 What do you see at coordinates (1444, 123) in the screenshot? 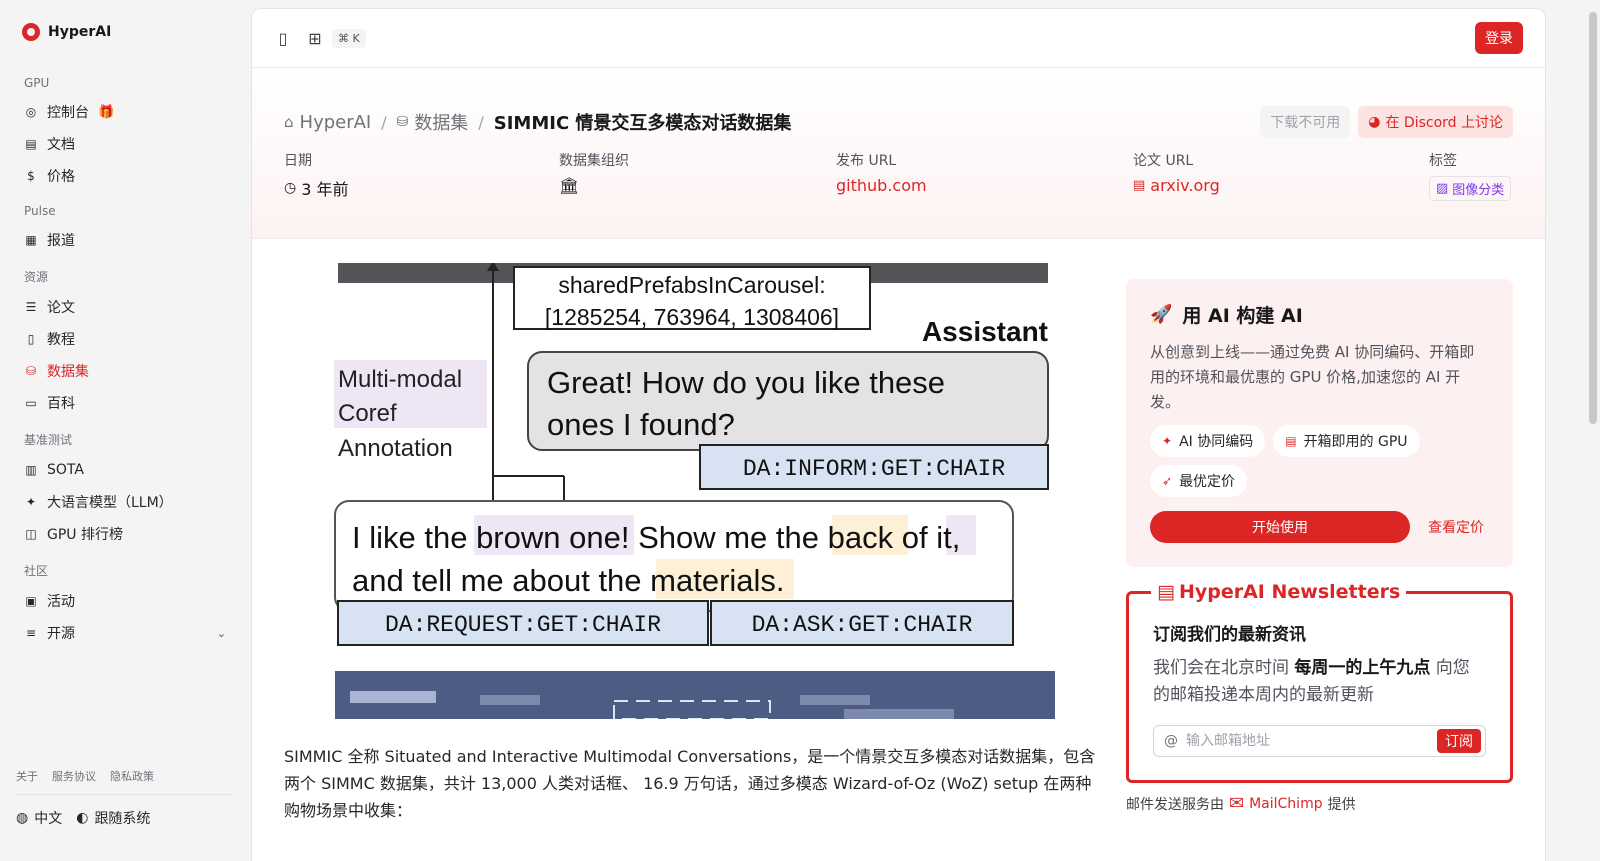
I see `discord-label: 在 Discord 上讨论` at bounding box center [1444, 123].